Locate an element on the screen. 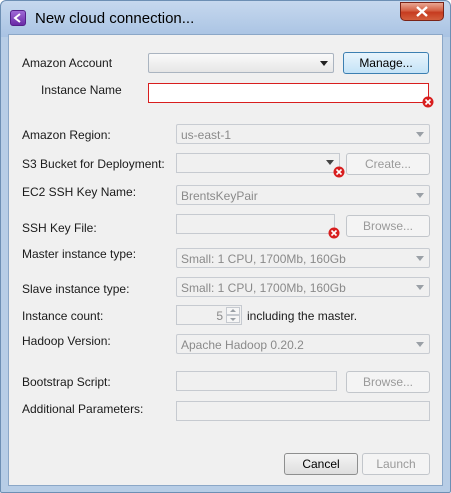 The height and width of the screenshot is (493, 451). amazon-region-label: Amazon Region: is located at coordinates (66, 135).